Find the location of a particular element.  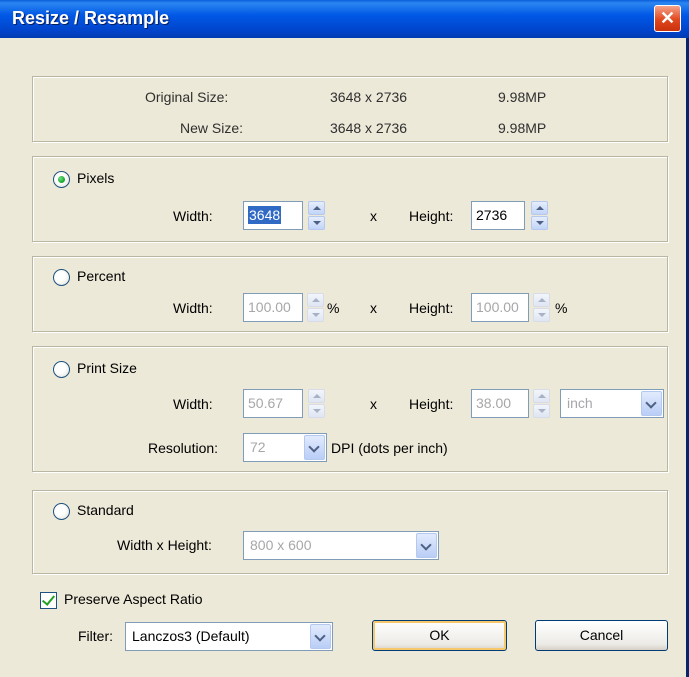

percent-height-spinner is located at coordinates (541, 307).